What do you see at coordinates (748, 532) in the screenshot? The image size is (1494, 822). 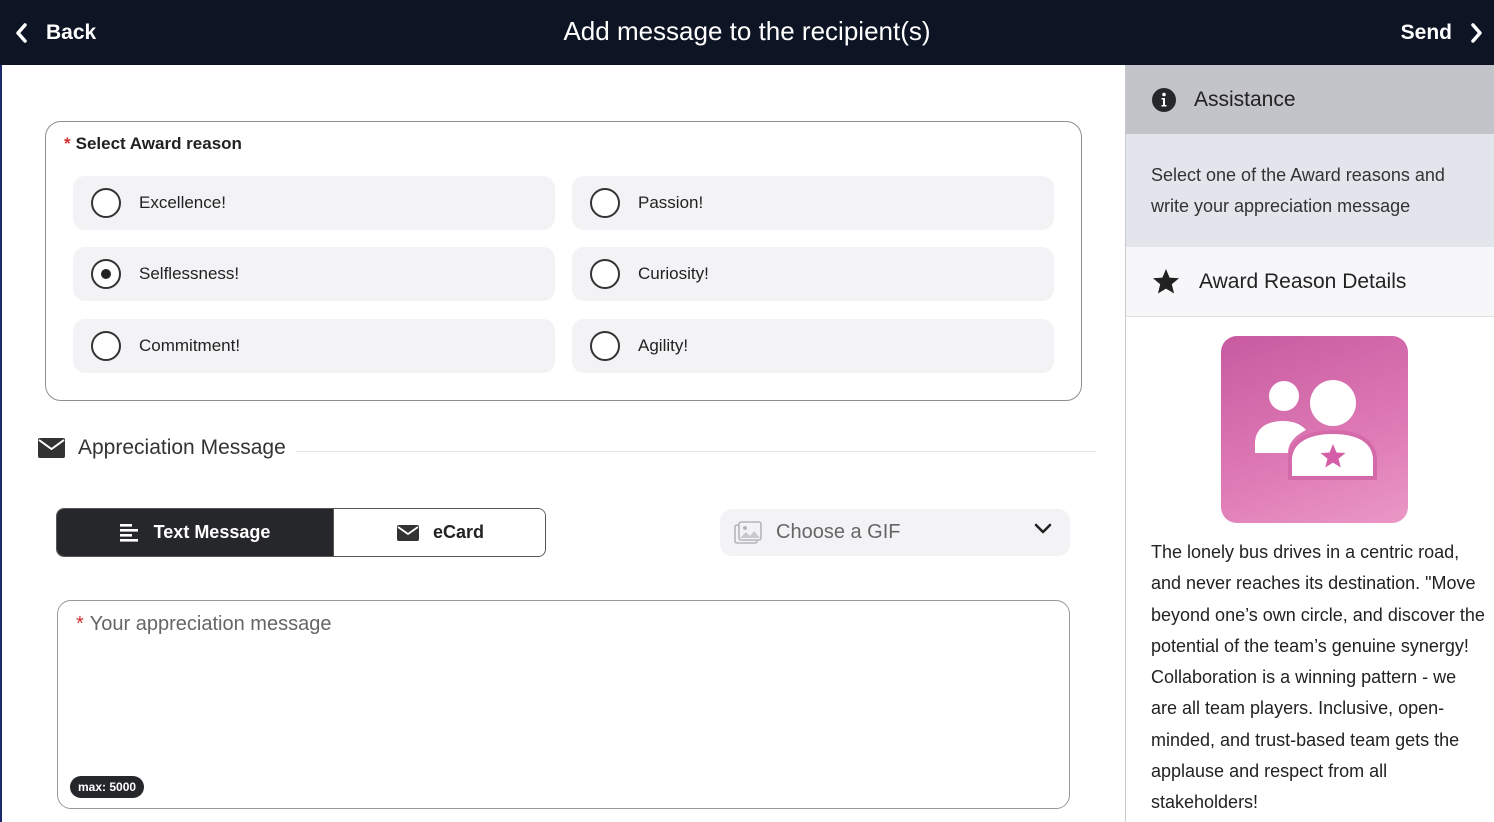 I see `image-icon` at bounding box center [748, 532].